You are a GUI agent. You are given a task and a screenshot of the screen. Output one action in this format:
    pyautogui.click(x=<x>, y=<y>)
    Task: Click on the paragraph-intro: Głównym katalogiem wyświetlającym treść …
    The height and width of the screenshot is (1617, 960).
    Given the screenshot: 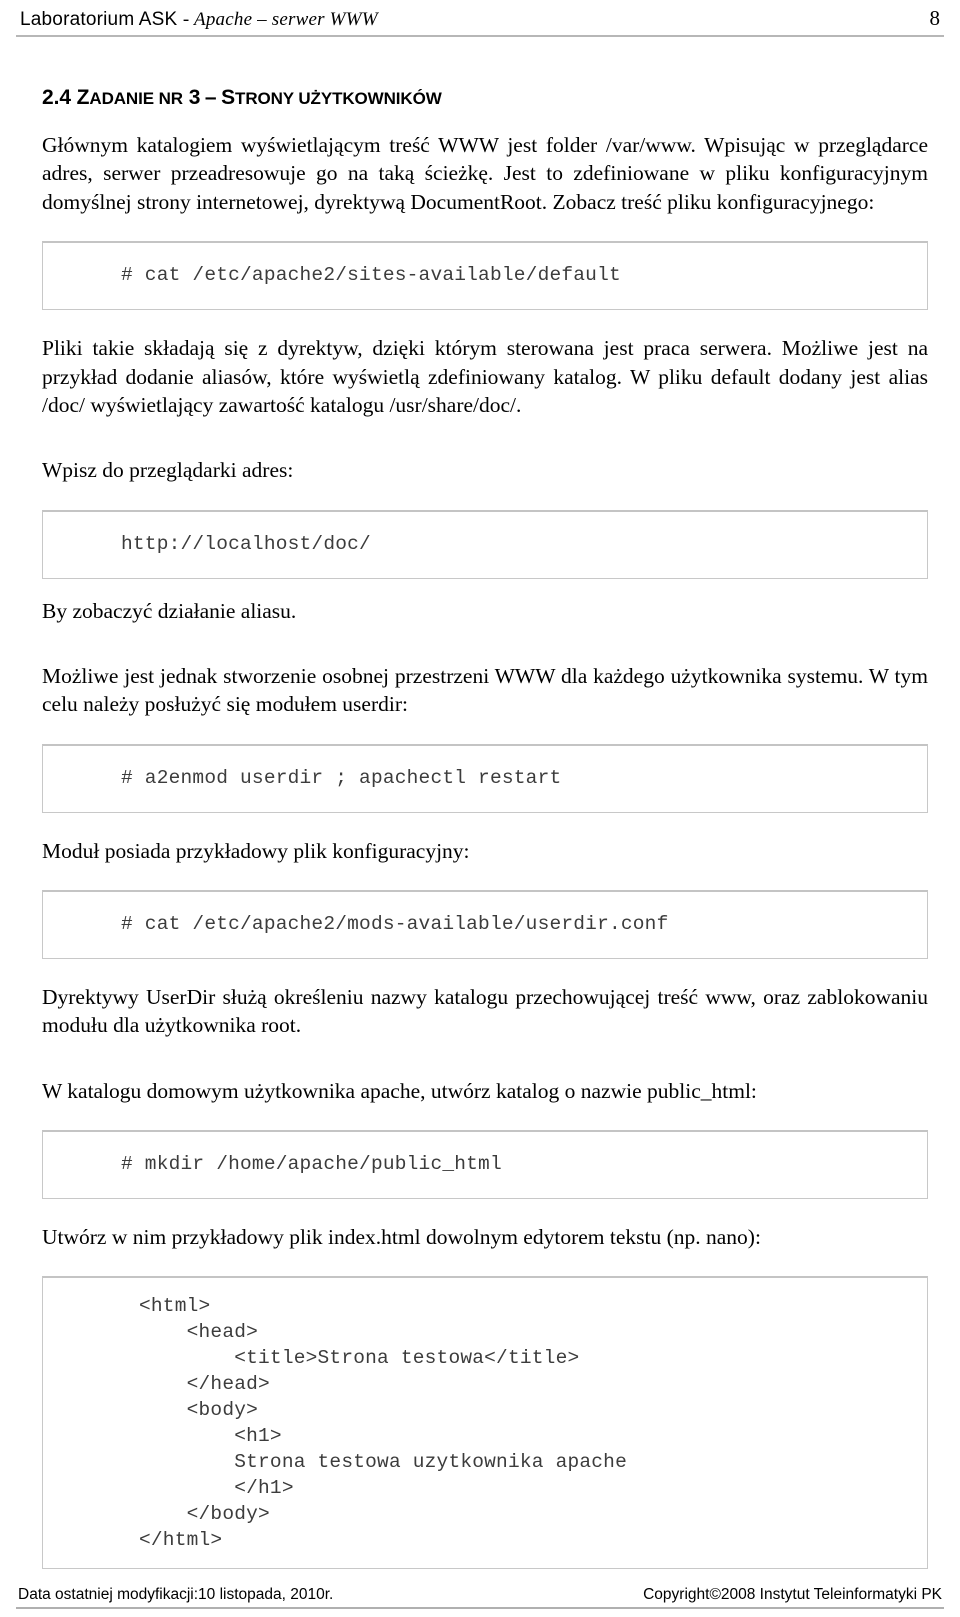 What is the action you would take?
    pyautogui.click(x=485, y=173)
    